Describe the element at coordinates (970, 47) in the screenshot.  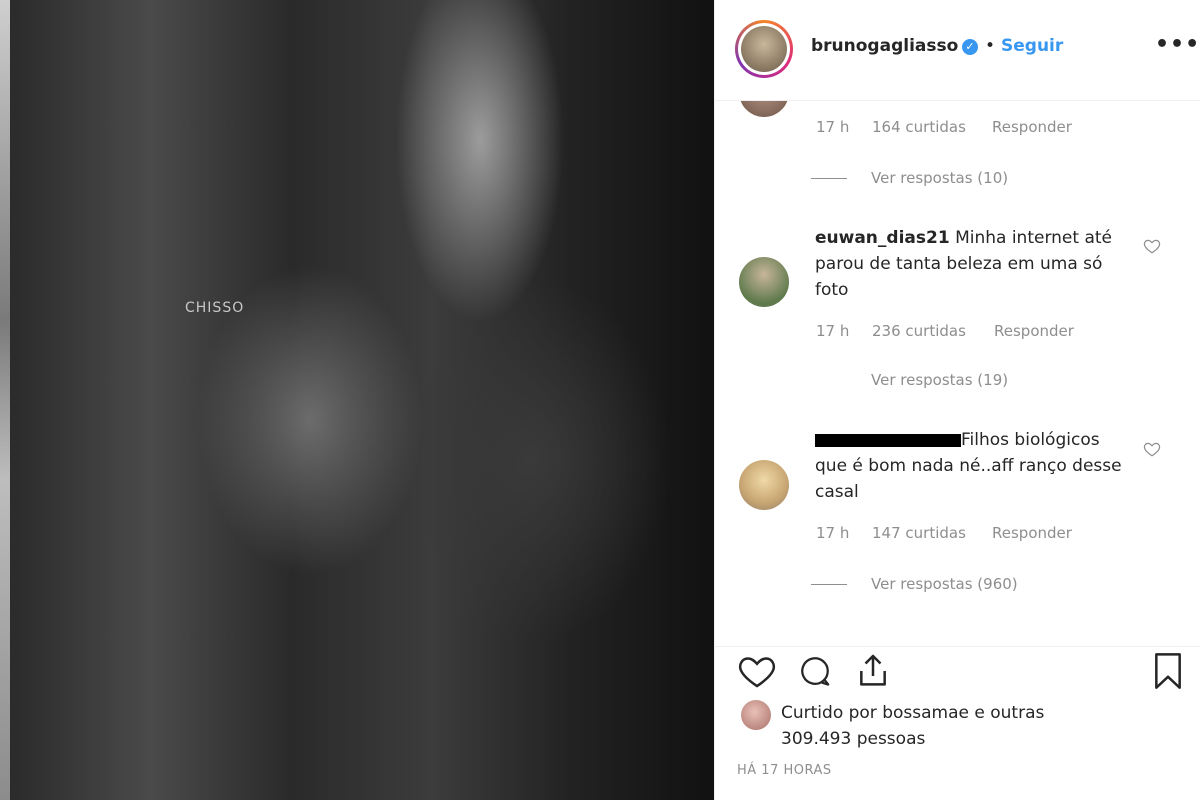
I see `verified-icon: ✓` at that location.